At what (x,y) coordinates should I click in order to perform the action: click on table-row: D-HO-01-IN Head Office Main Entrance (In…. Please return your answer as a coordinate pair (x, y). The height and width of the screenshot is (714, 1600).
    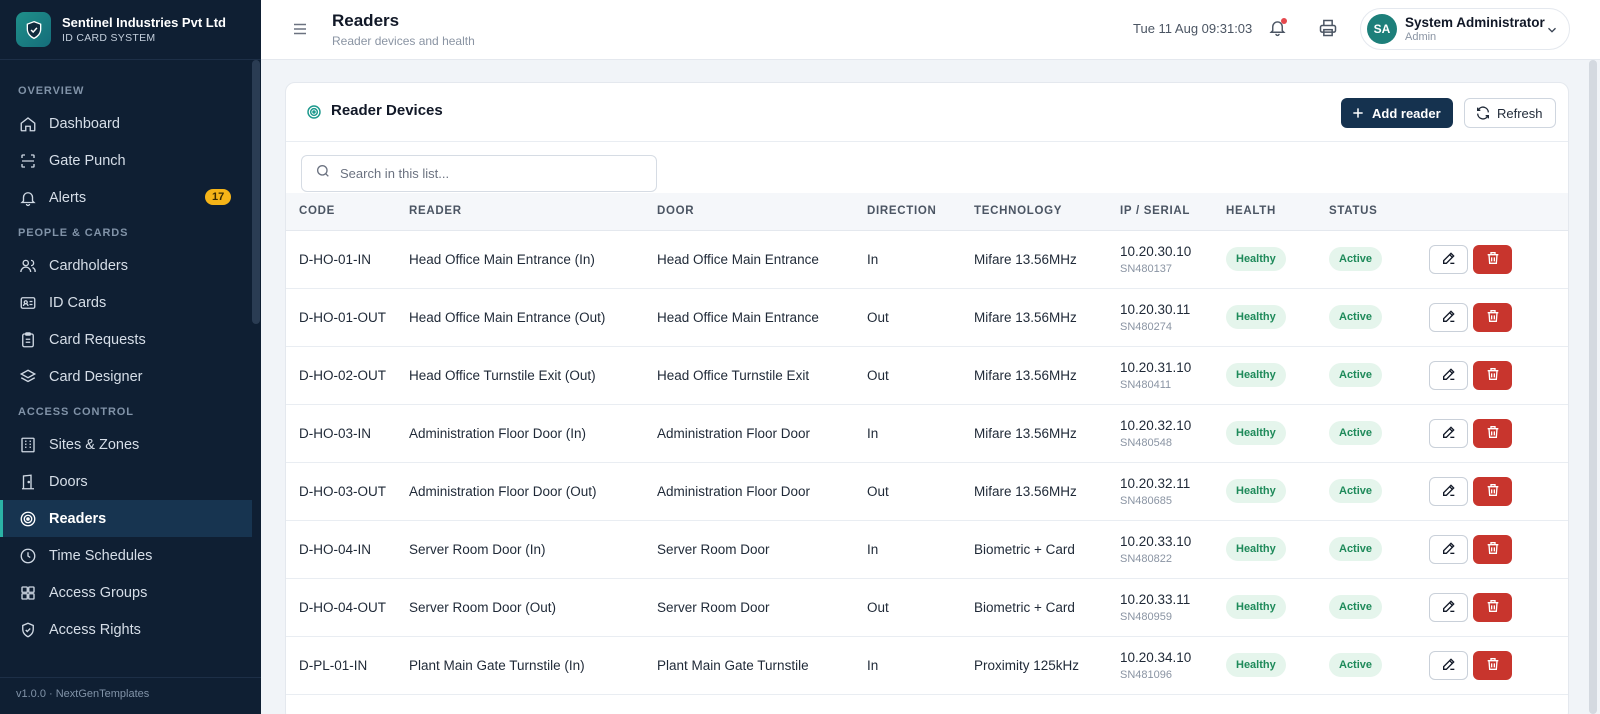
    Looking at the image, I should click on (927, 259).